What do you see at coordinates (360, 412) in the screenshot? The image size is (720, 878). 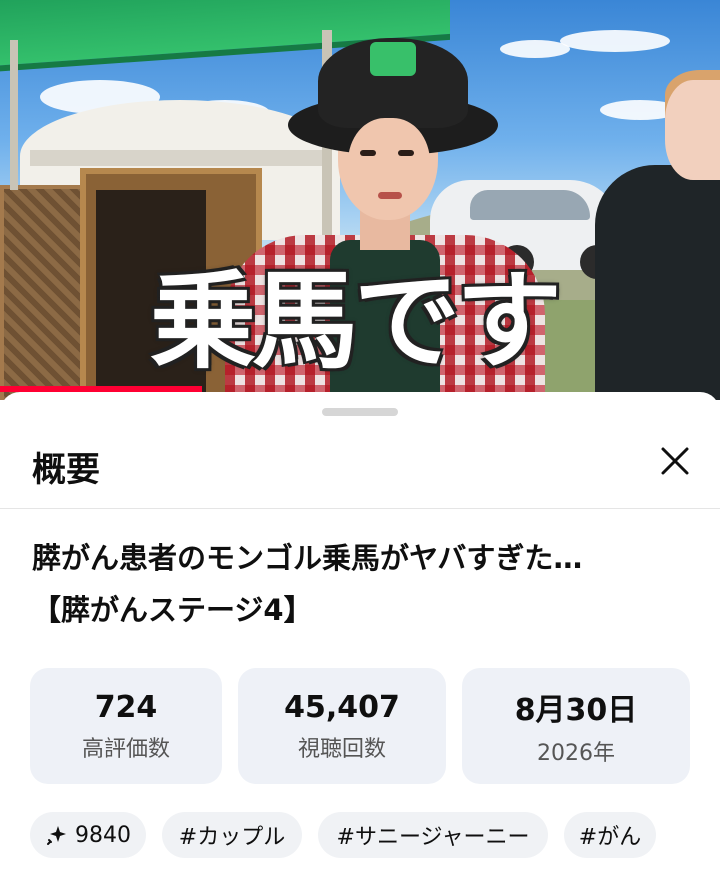 I see `drag-handle` at bounding box center [360, 412].